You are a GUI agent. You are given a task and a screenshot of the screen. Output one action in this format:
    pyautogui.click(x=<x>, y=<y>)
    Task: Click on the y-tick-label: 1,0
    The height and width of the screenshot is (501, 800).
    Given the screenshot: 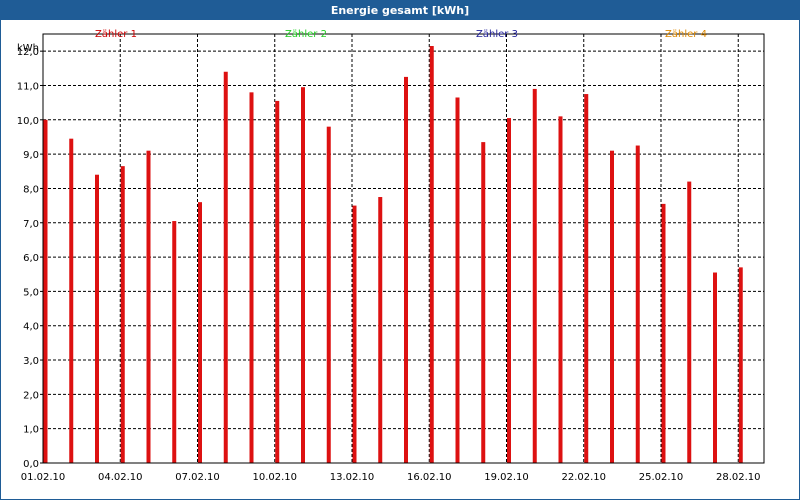 What is the action you would take?
    pyautogui.click(x=31, y=430)
    